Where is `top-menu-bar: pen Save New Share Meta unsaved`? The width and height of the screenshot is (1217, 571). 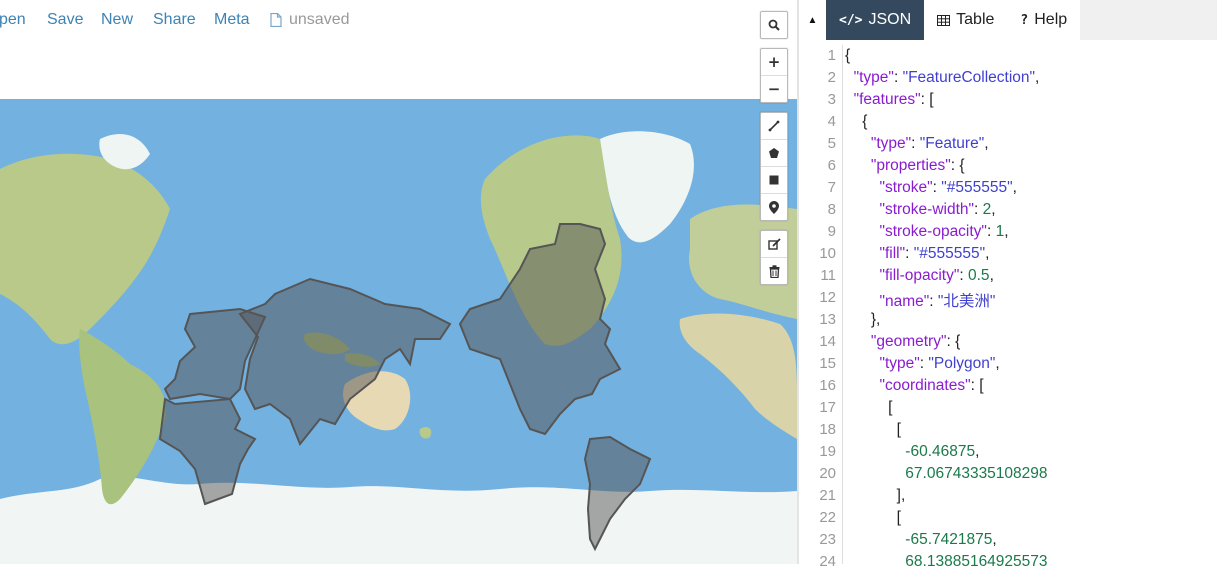
top-menu-bar: pen Save New Share Meta unsaved is located at coordinates (398, 49).